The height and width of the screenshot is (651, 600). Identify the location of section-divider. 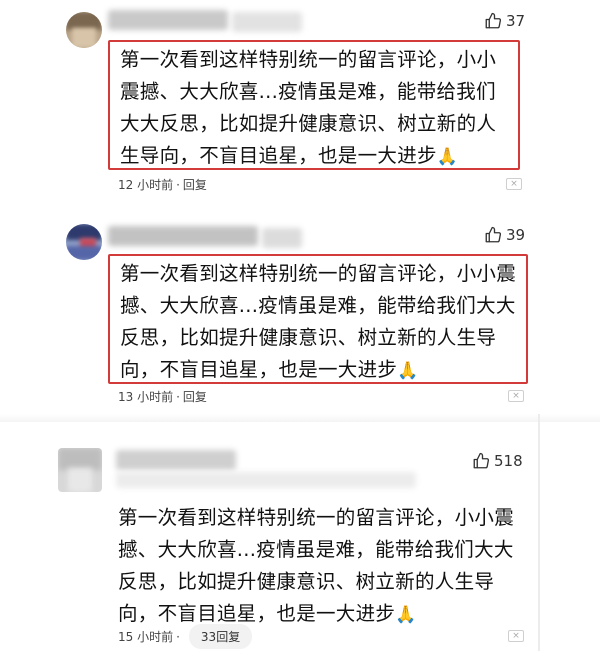
(300, 418).